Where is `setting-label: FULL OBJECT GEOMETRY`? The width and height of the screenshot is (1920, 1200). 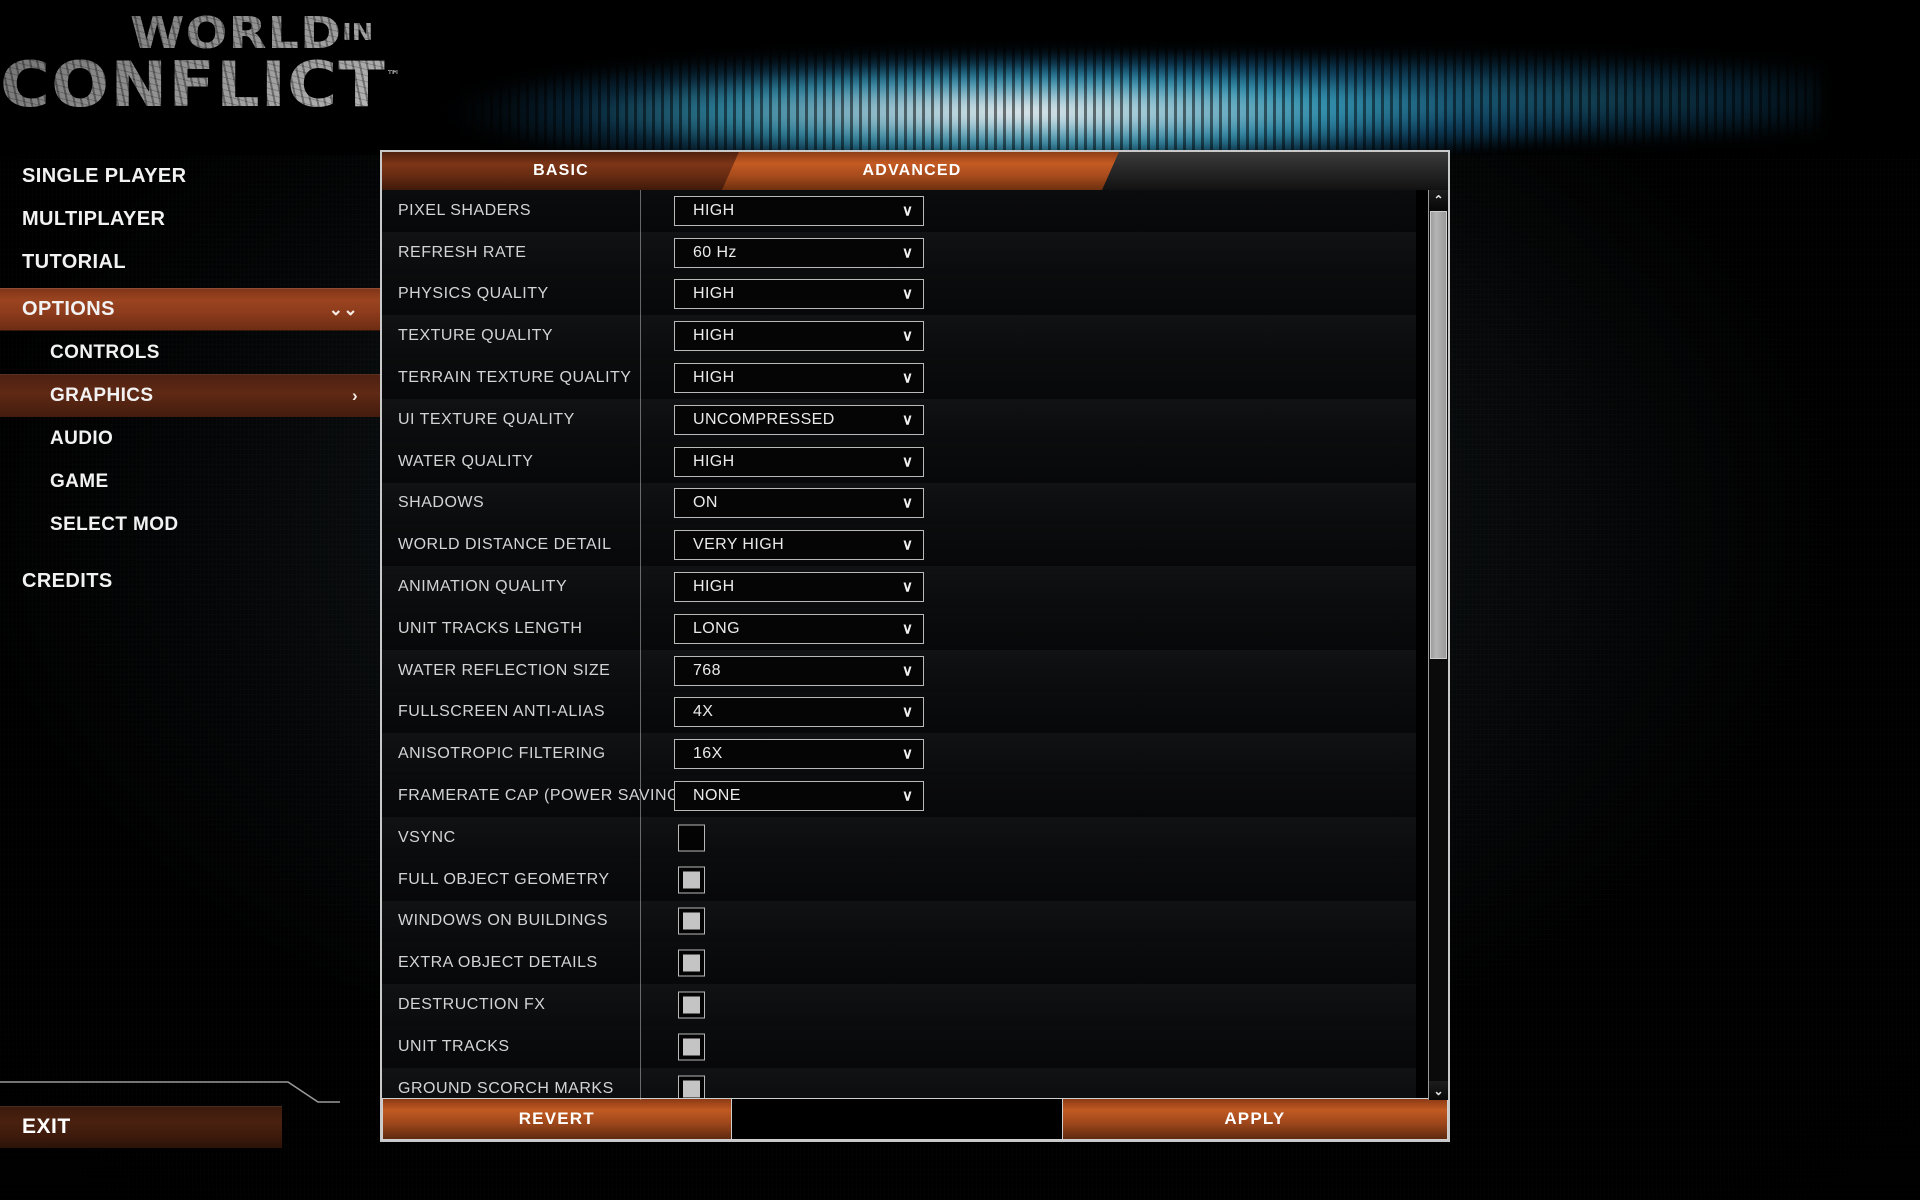
setting-label: FULL OBJECT GEOMETRY is located at coordinates (504, 879).